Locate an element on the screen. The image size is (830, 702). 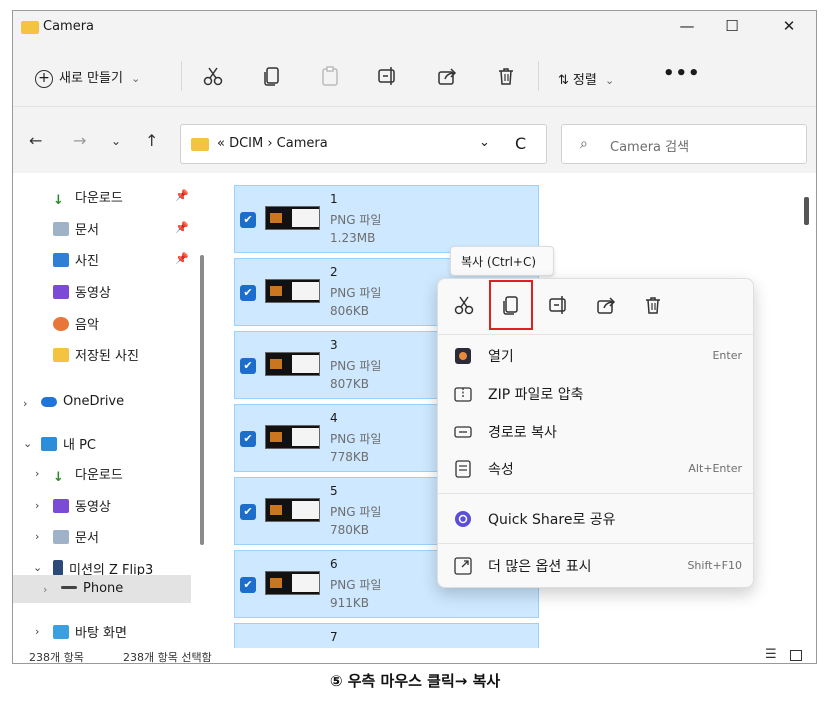
sidebar-item-onedrive: OneDrive is located at coordinates (82, 401).